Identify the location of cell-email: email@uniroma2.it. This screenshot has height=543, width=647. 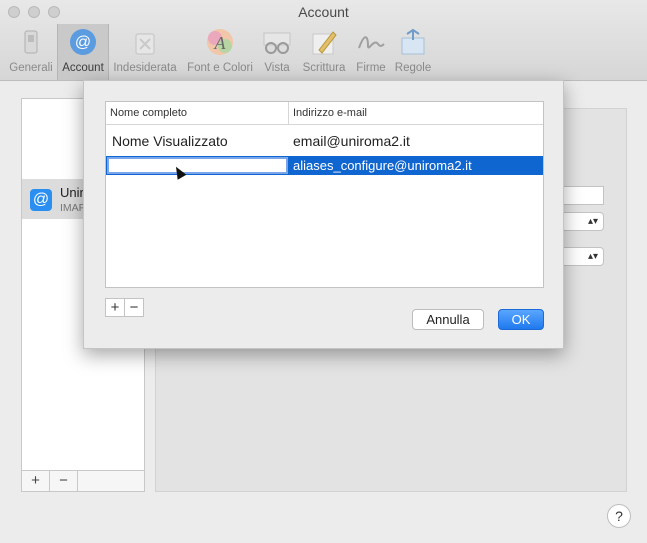
(351, 141).